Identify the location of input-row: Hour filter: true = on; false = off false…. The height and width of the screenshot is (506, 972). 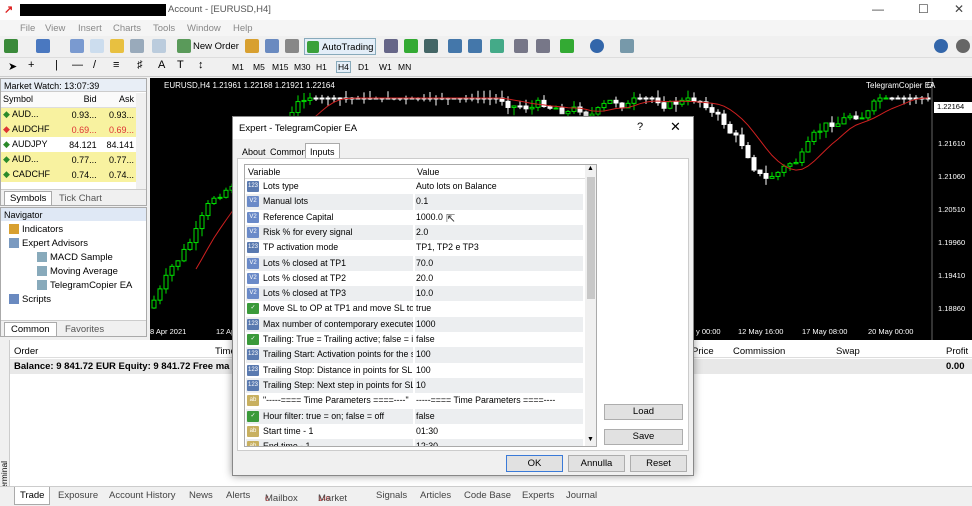
(415, 416).